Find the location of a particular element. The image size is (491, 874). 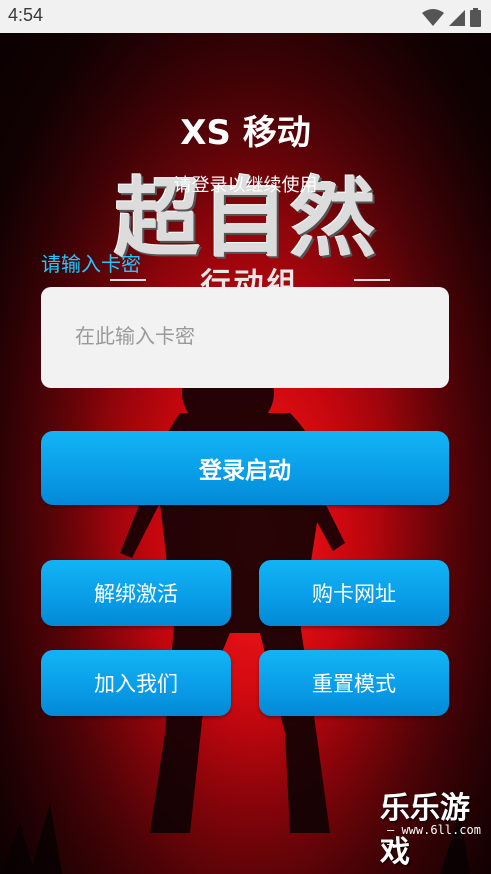

unbind-activation-button: 解绑激活 is located at coordinates (136, 593).